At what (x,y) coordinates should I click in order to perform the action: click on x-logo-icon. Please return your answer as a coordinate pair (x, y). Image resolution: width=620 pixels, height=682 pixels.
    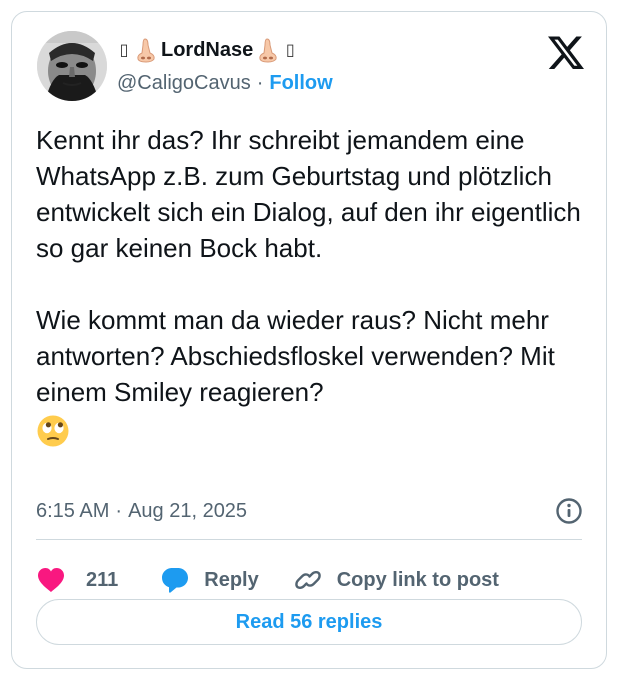
    Looking at the image, I should click on (566, 53).